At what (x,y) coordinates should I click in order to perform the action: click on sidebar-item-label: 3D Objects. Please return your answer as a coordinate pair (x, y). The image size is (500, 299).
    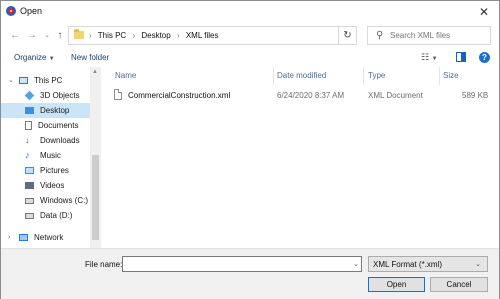
    Looking at the image, I should click on (60, 95).